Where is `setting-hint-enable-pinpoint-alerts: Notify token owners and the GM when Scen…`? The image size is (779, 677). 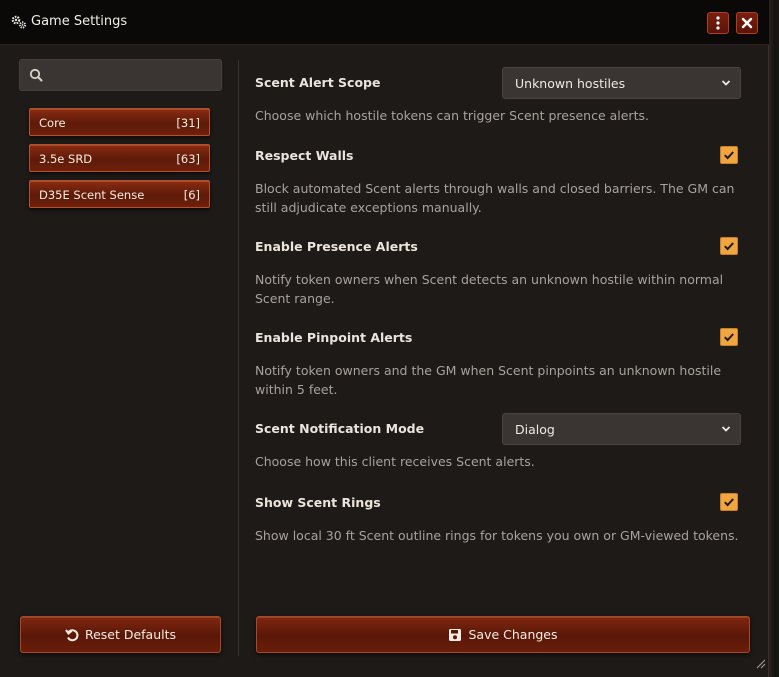 setting-hint-enable-pinpoint-alerts: Notify token owners and the GM when Scen… is located at coordinates (488, 380).